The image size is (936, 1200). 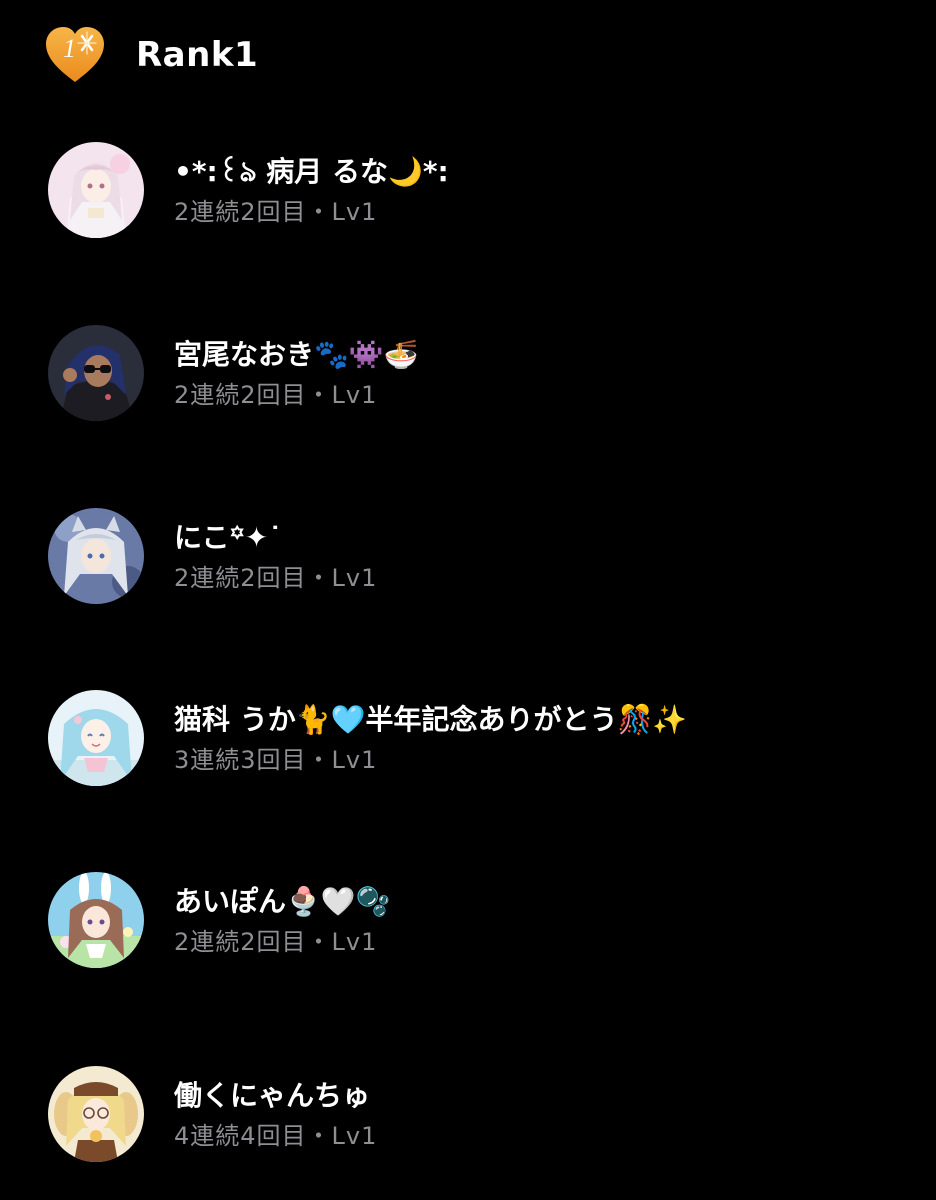 What do you see at coordinates (282, 920) in the screenshot?
I see `user-info: あいぽん🍨🤍🫧 2連続2回目・Lv1` at bounding box center [282, 920].